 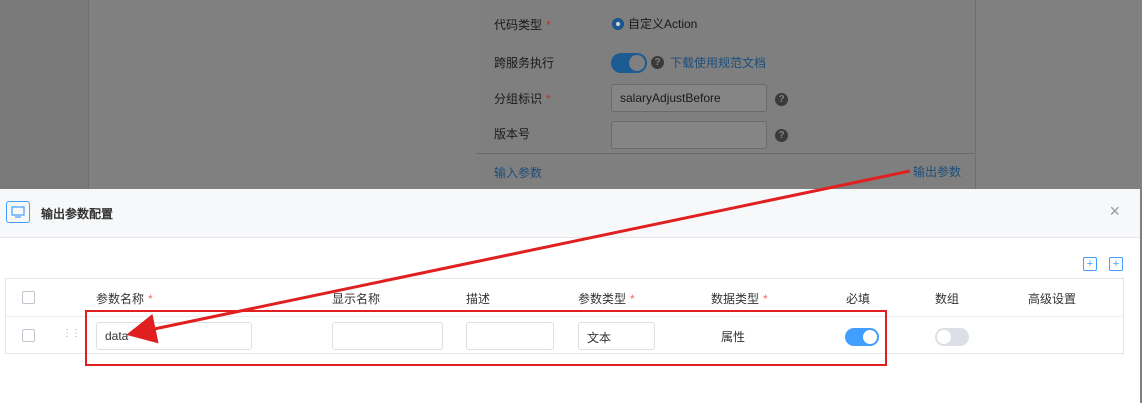 What do you see at coordinates (616, 336) in the screenshot?
I see `param-type-select: 文本 ⌵` at bounding box center [616, 336].